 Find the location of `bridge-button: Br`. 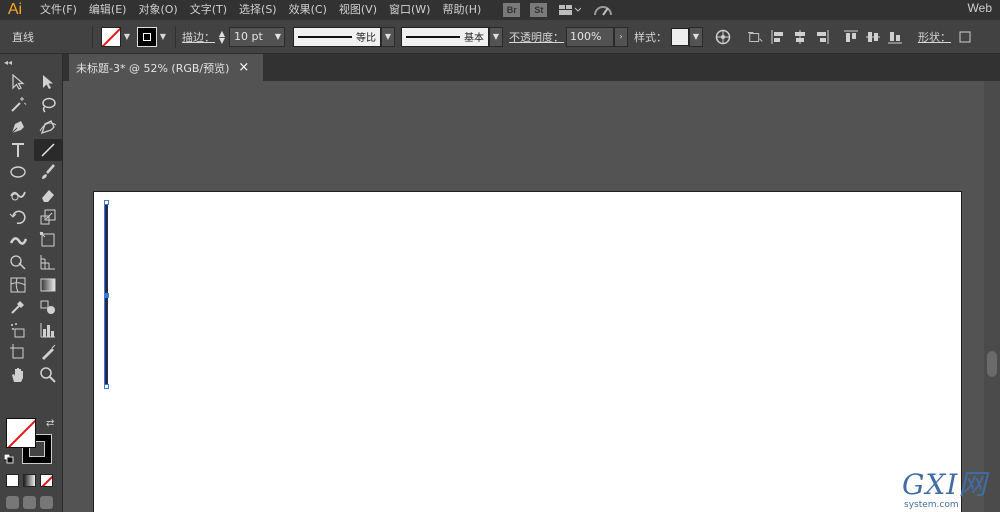

bridge-button: Br is located at coordinates (512, 10).